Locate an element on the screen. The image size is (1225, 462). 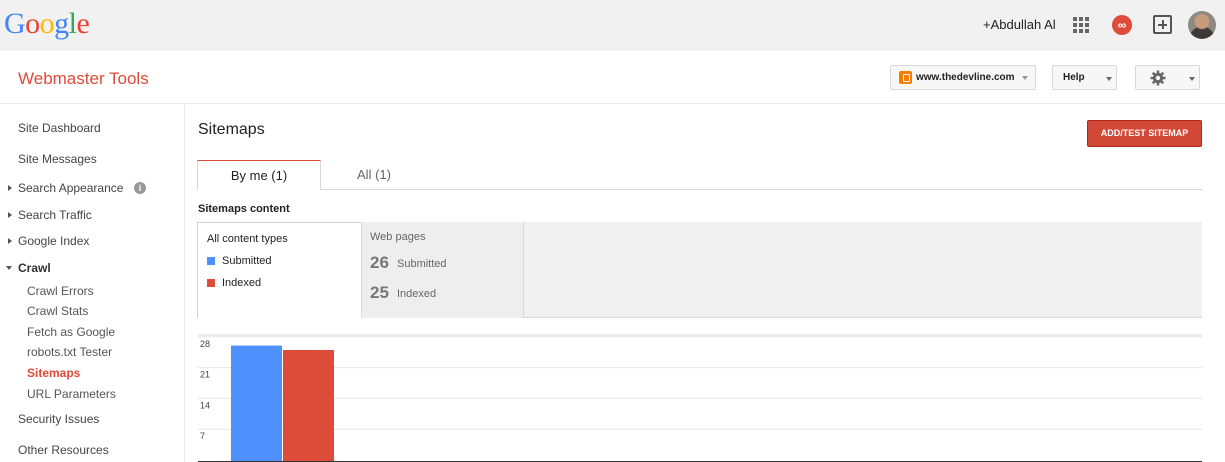
google-logo: Google is located at coordinates (47, 24).